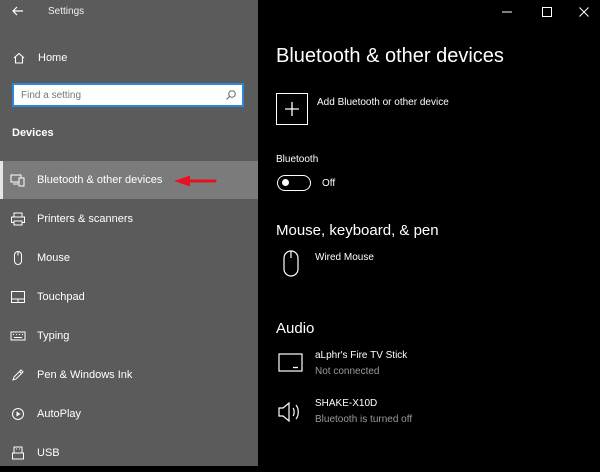  What do you see at coordinates (48, 453) in the screenshot?
I see `sidebar-item-label: USB` at bounding box center [48, 453].